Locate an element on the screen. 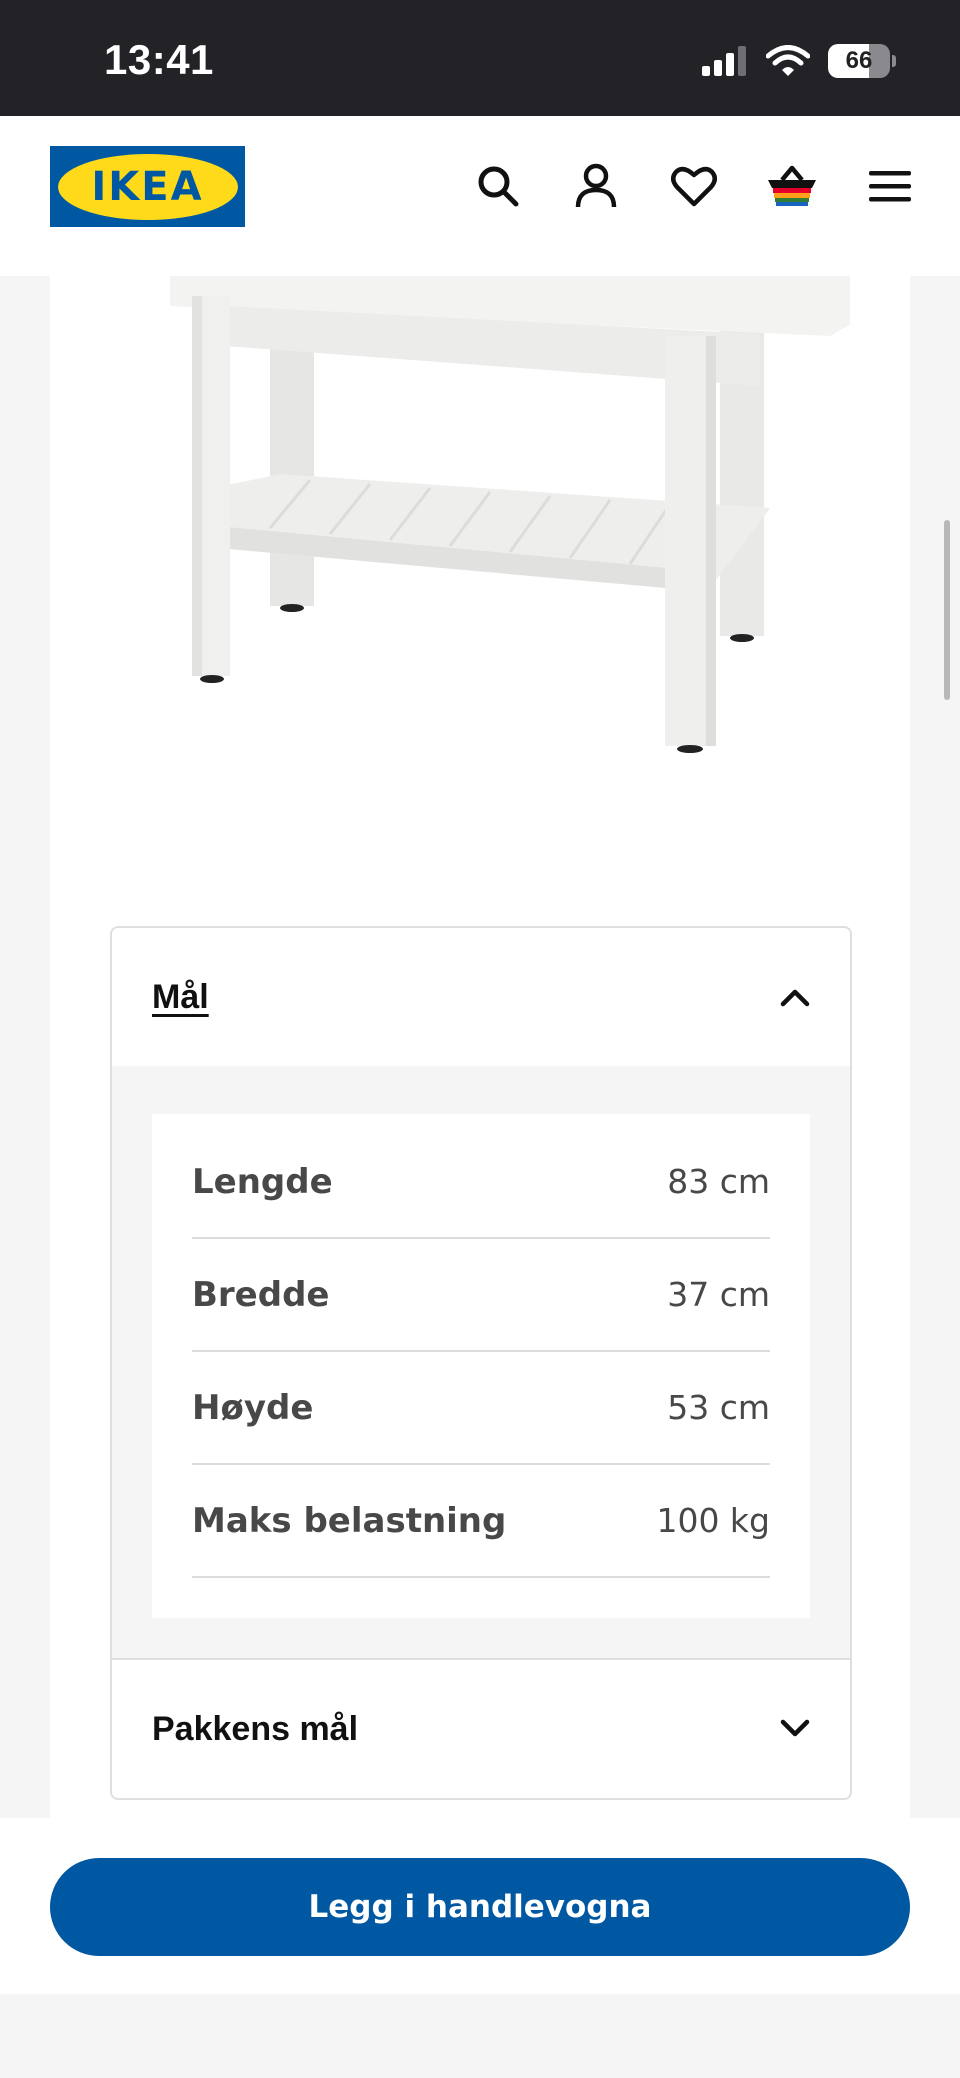 This screenshot has width=960, height=2078. bottom-action-bar: Legg i handlevogna is located at coordinates (480, 1906).